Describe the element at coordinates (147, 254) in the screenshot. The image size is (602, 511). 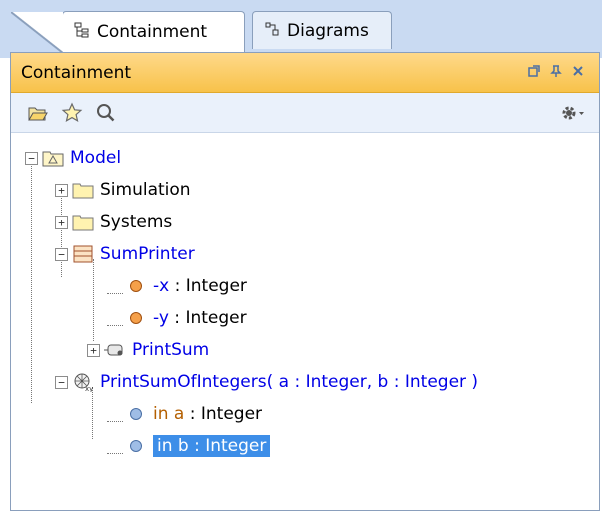
I see `tree-label: SumPrinter` at that location.